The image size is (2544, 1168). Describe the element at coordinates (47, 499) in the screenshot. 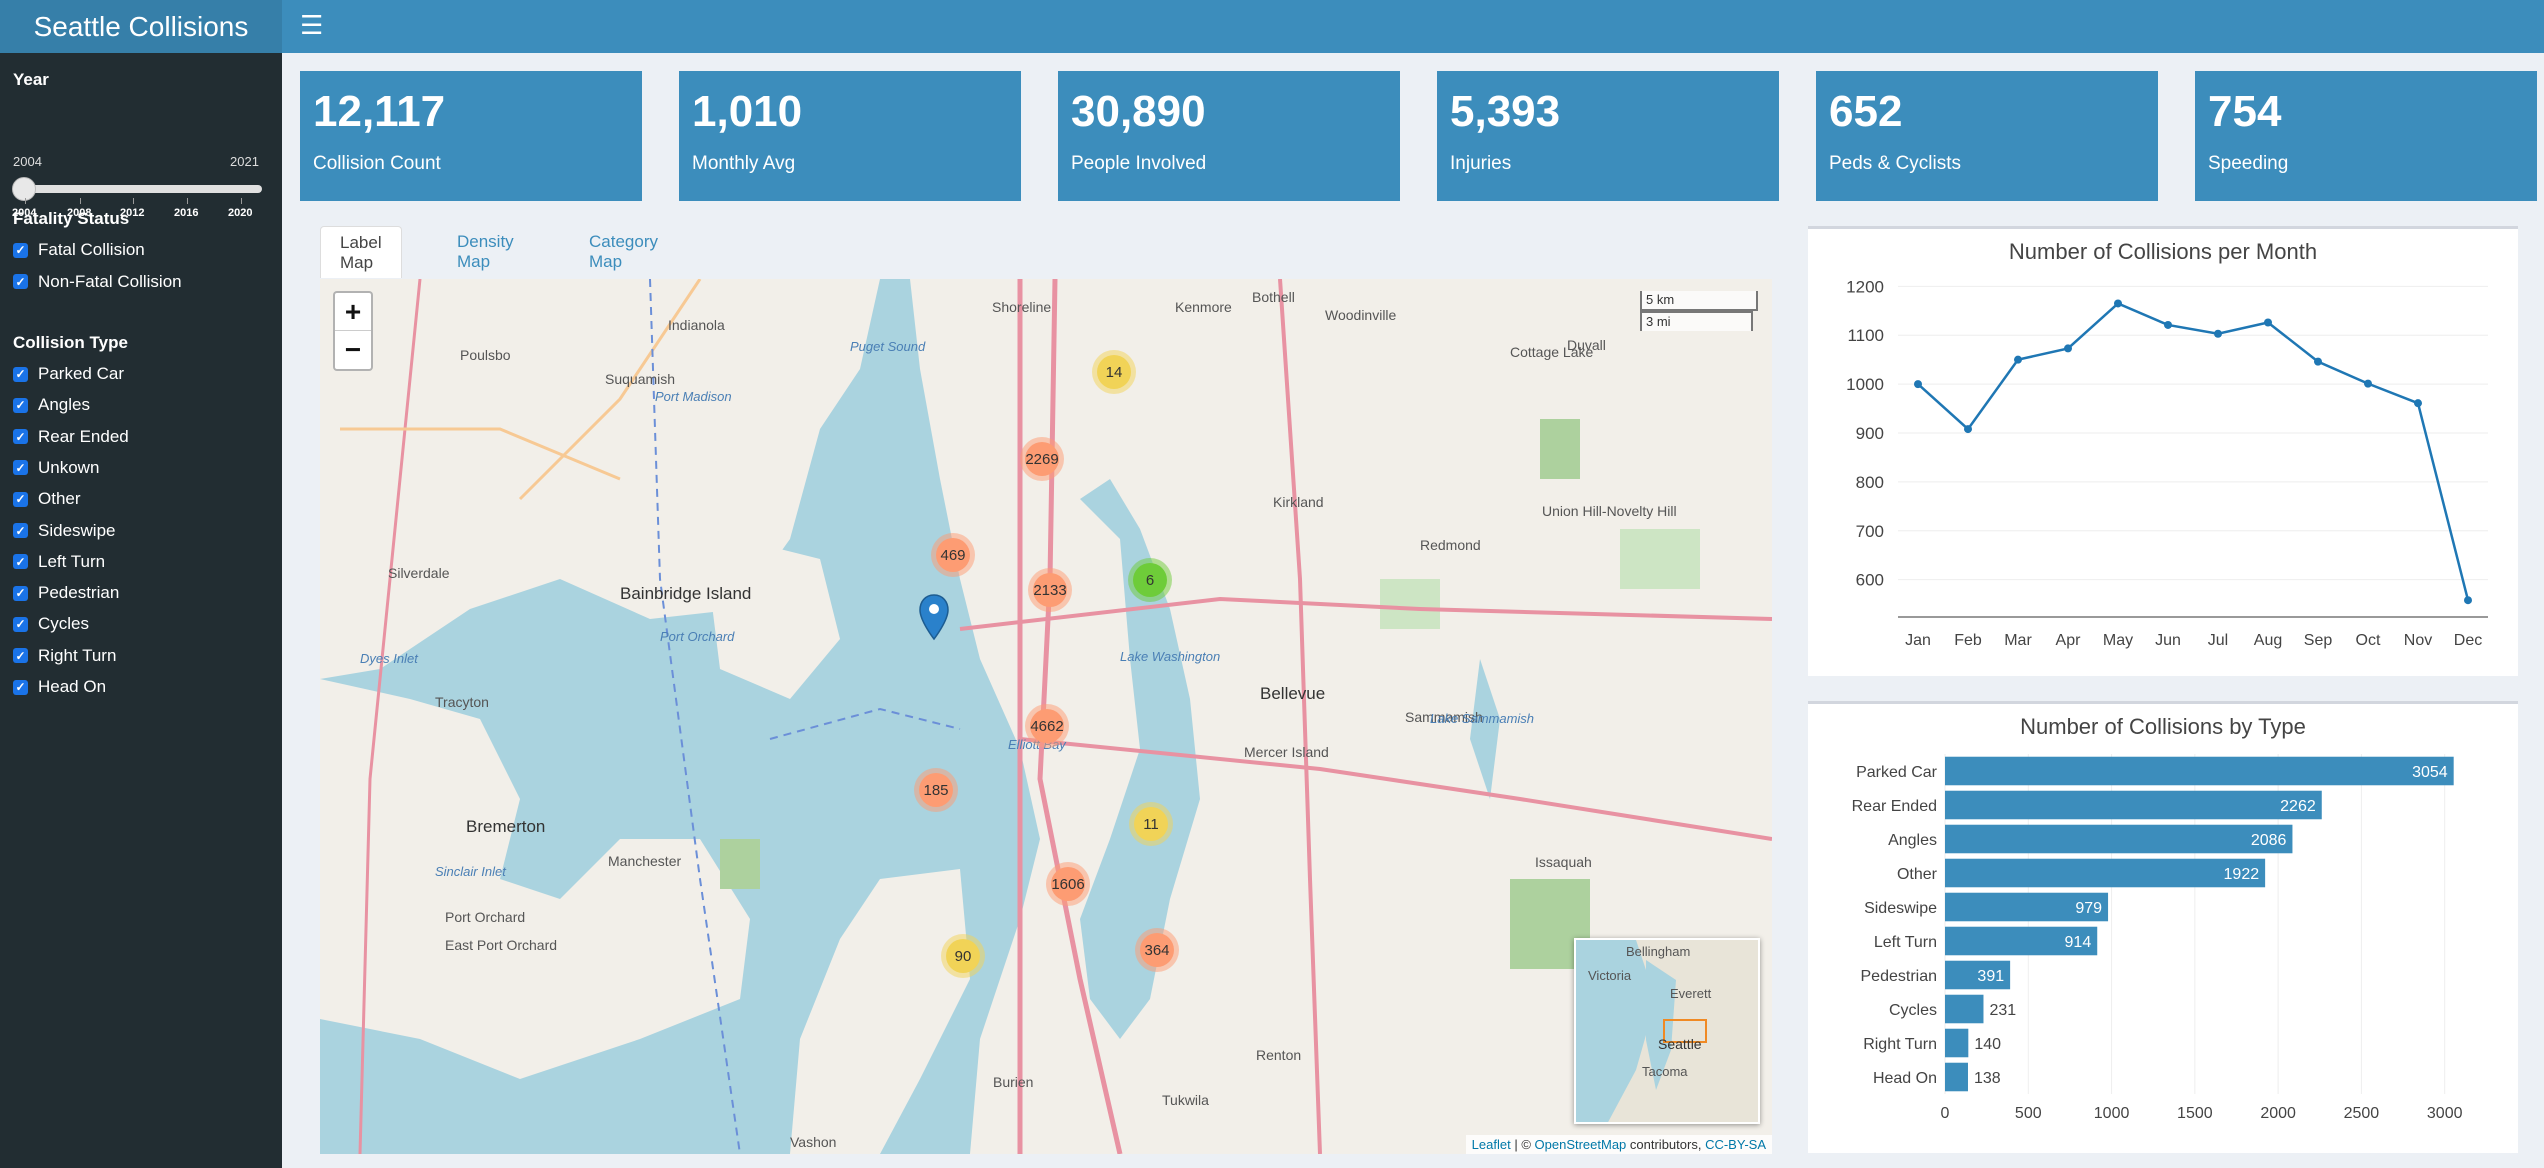

I see `collision-type-checkbox-row: ✓ Other` at that location.